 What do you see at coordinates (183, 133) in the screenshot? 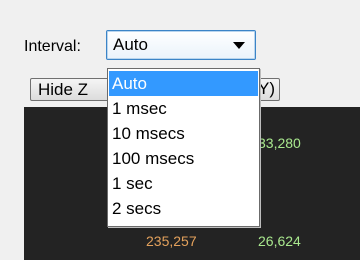
I see `dropdown-option-10-msecs: 10 msecs` at bounding box center [183, 133].